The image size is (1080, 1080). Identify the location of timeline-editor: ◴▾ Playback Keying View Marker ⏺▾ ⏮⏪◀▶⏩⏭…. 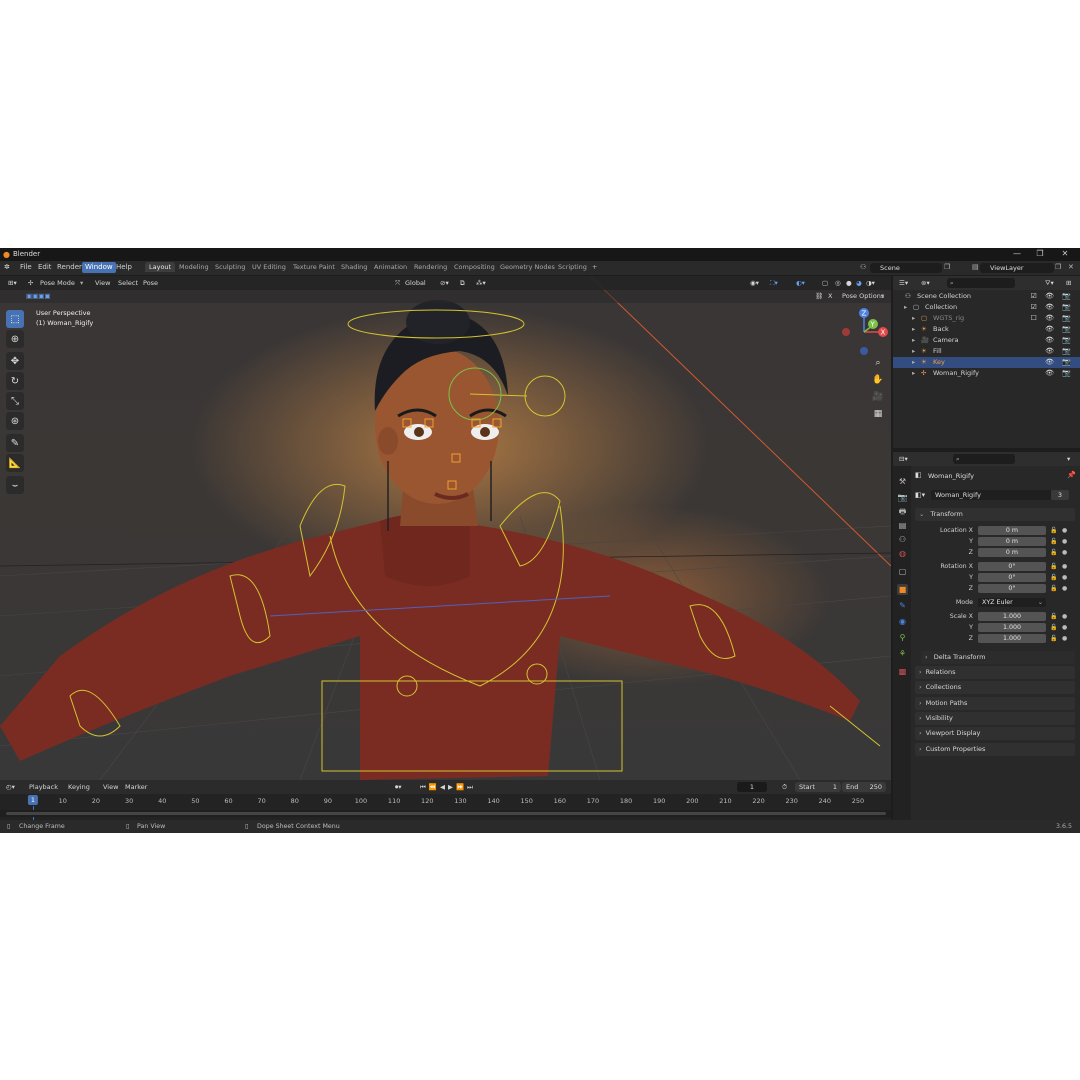
(445, 800).